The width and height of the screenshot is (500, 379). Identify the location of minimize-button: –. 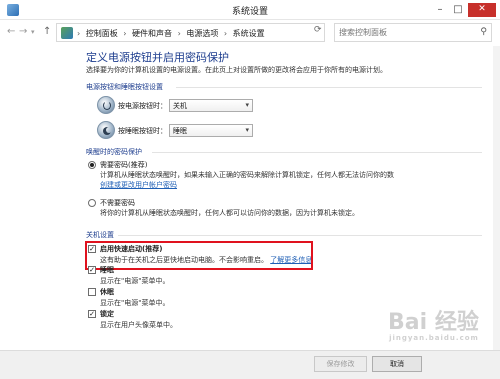
(440, 10).